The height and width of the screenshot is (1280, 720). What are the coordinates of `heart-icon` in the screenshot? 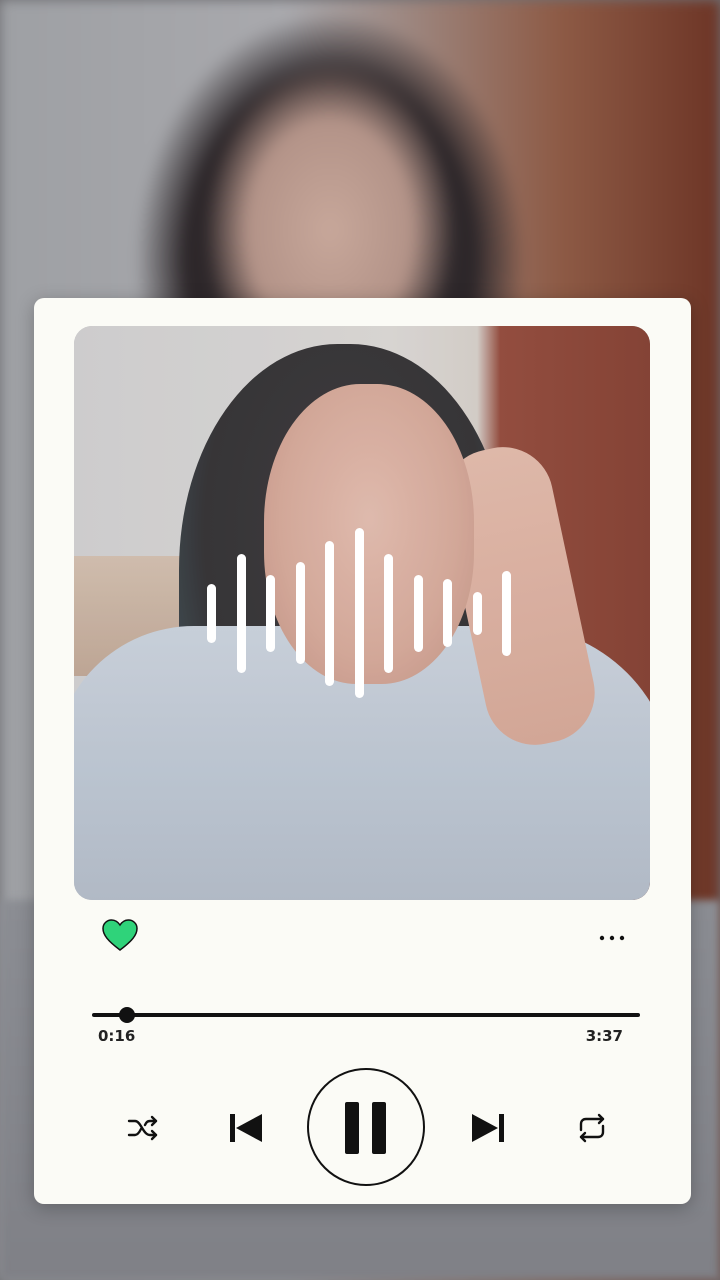 It's located at (120, 935).